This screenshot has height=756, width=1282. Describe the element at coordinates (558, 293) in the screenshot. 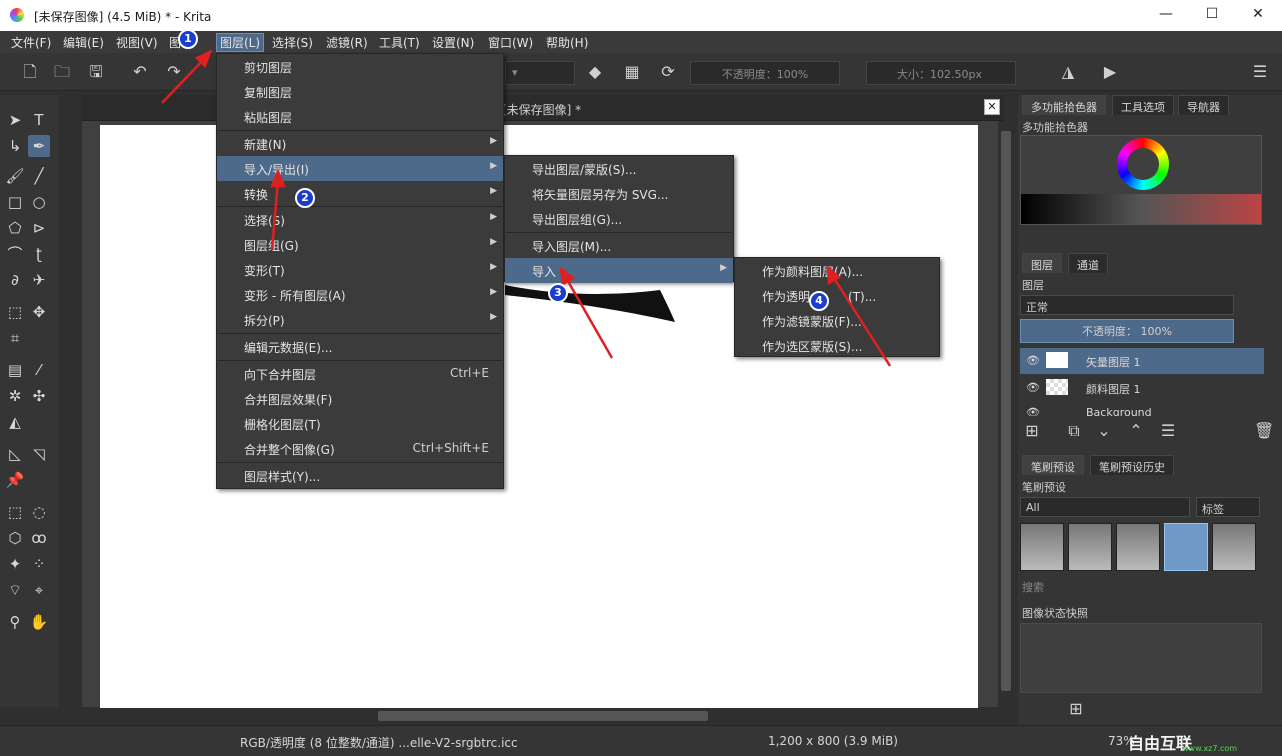

I see `step-badge-3: 3` at that location.